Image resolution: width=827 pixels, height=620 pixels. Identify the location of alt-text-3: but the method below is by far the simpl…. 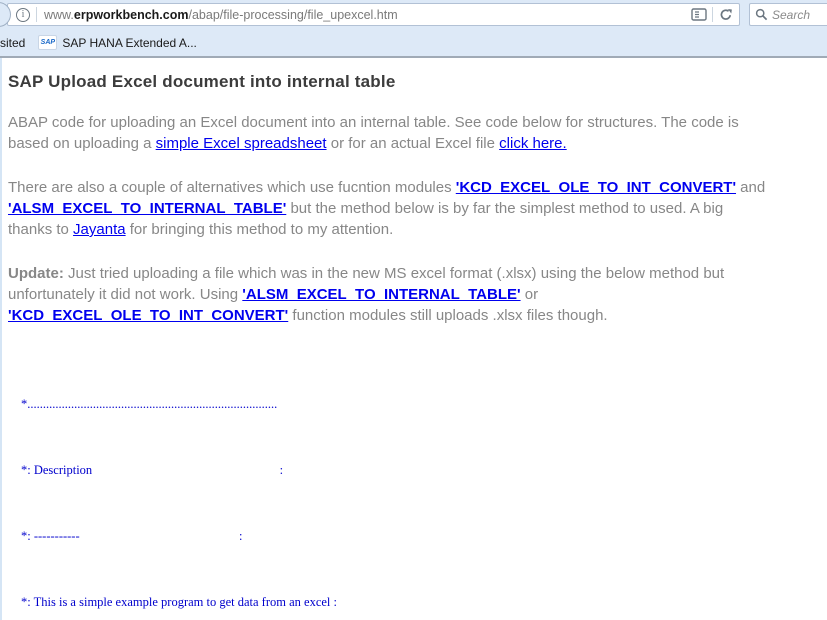
(505, 208).